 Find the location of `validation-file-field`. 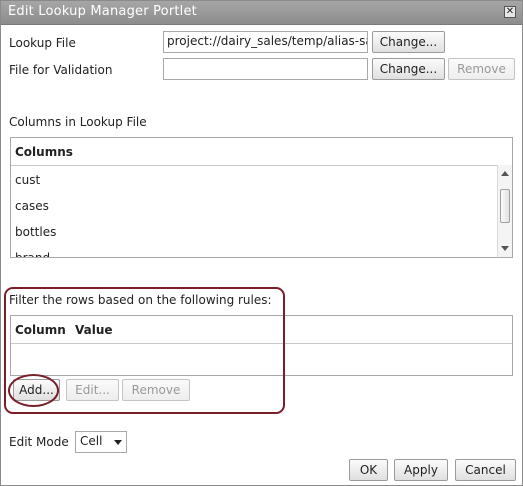

validation-file-field is located at coordinates (265, 69).